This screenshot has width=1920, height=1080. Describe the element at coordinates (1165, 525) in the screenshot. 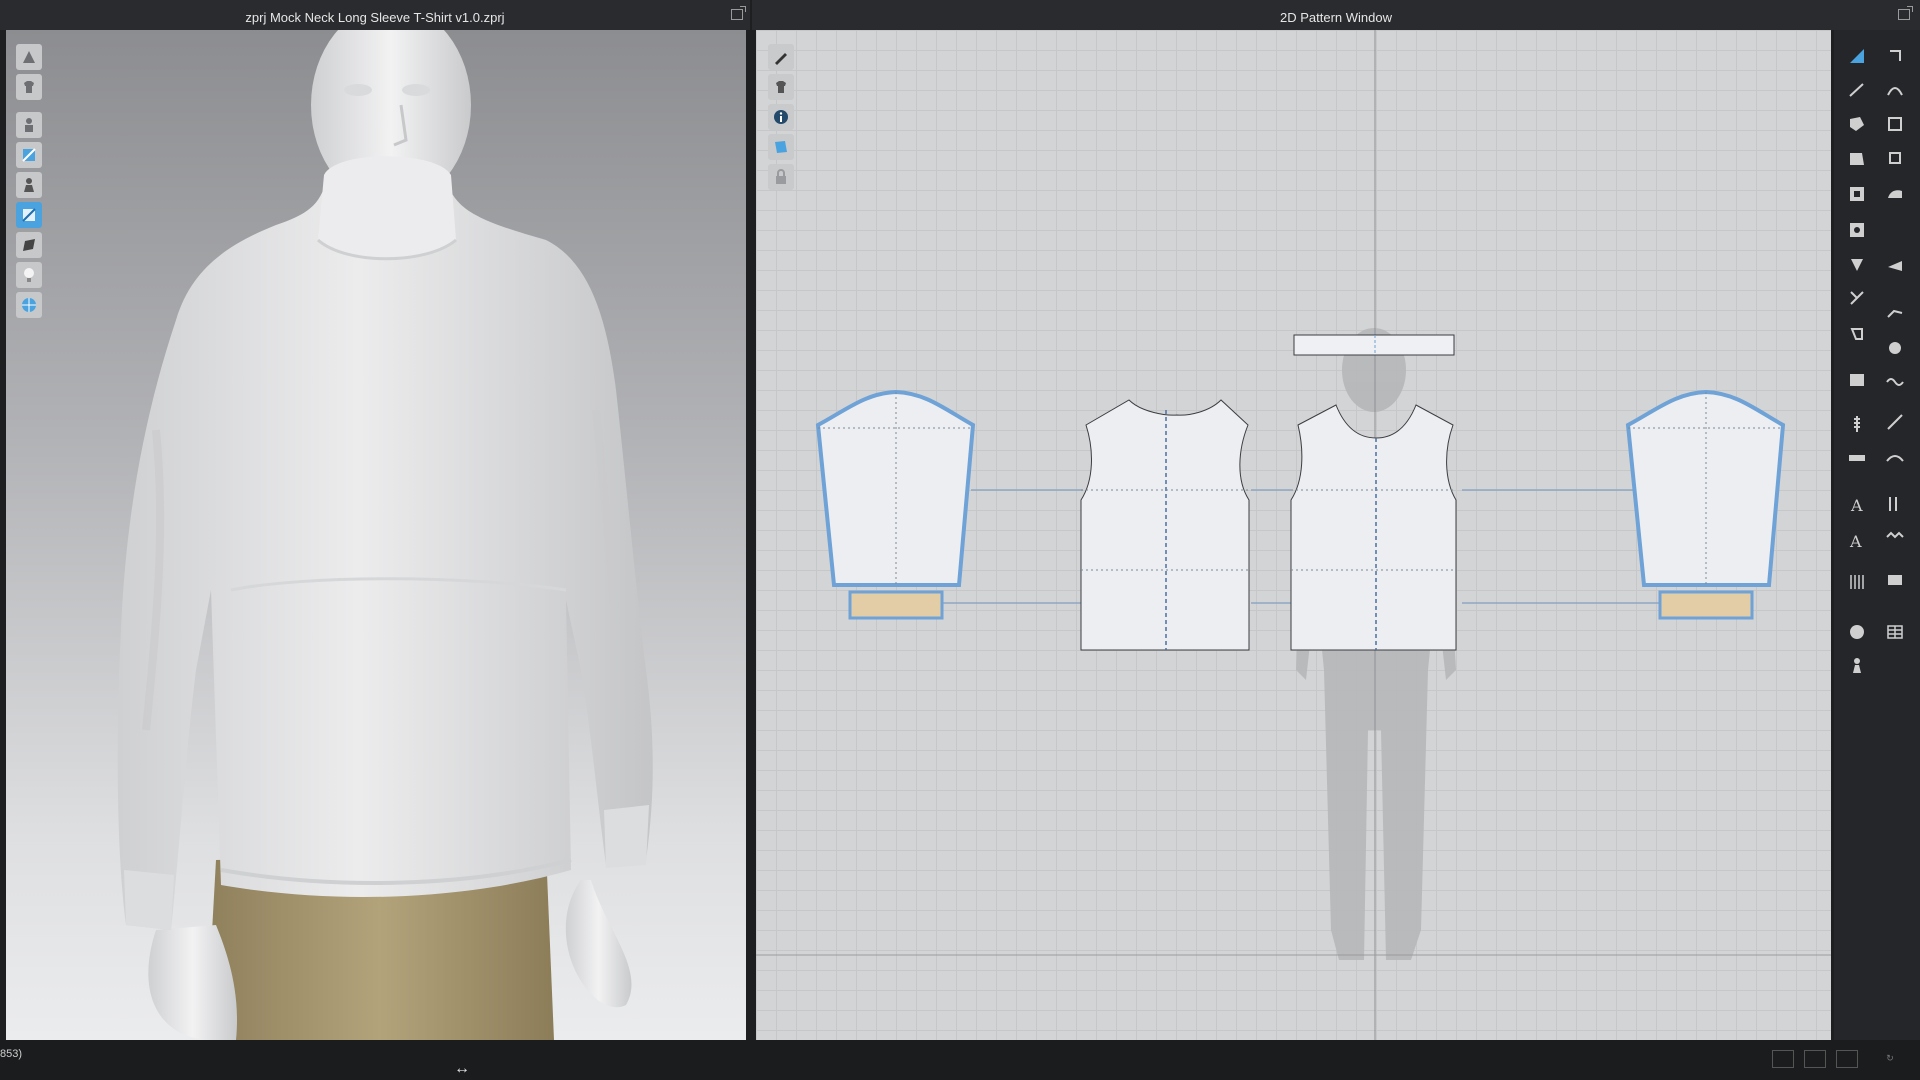

I see `front-bodice-piece` at that location.